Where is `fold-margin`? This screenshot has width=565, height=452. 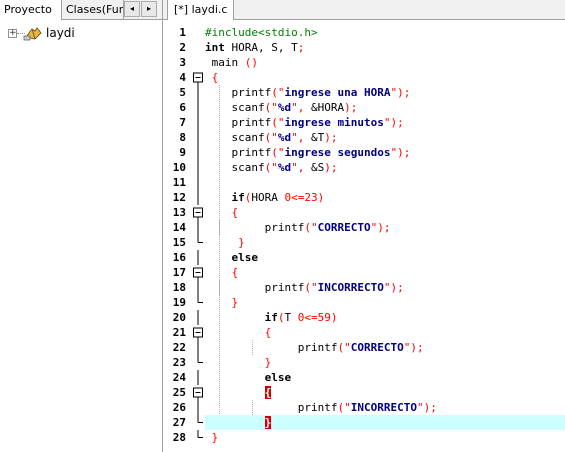
fold-margin is located at coordinates (198, 255).